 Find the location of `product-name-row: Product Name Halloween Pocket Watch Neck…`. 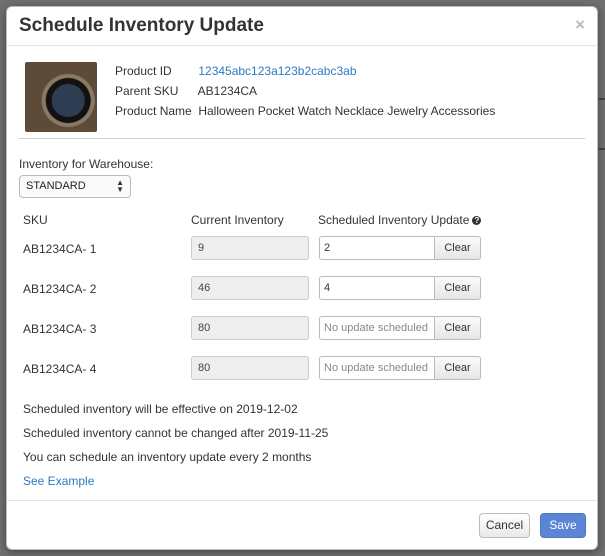

product-name-row: Product Name Halloween Pocket Watch Neck… is located at coordinates (305, 111).